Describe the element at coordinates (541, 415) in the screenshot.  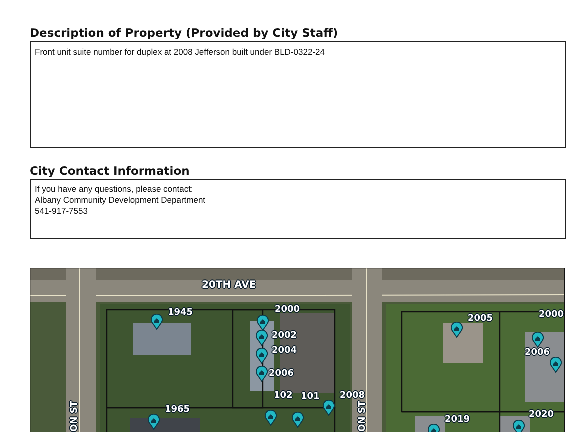
I see `address-label: 2020` at that location.